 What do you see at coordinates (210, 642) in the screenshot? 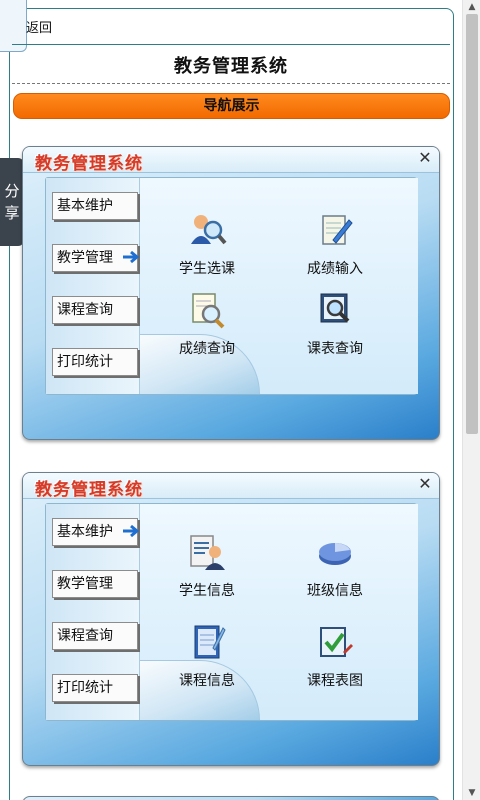
I see `notebook-icon` at bounding box center [210, 642].